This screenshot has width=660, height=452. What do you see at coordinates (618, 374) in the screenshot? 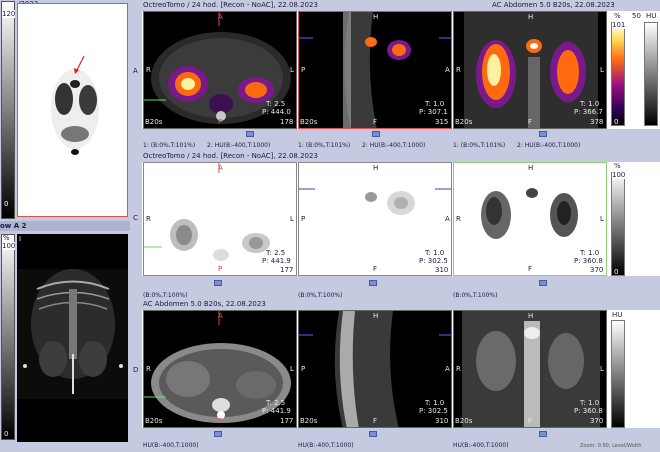
I see `row3-hu-colorbar` at bounding box center [618, 374].